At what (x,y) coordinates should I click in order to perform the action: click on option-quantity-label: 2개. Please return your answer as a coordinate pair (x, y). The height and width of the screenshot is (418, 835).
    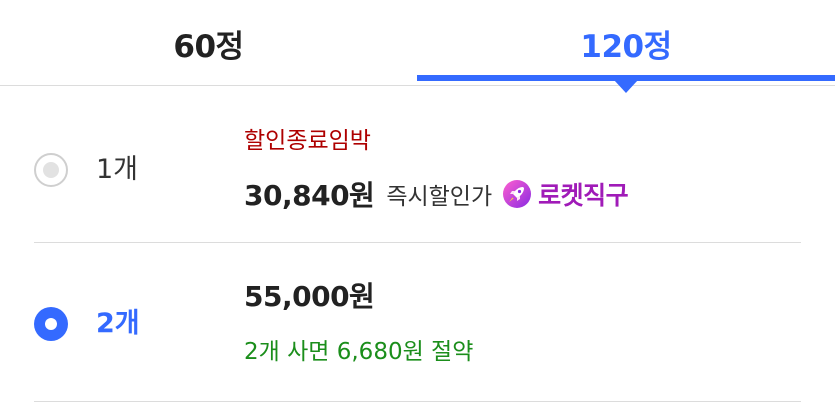
    Looking at the image, I should click on (118, 323).